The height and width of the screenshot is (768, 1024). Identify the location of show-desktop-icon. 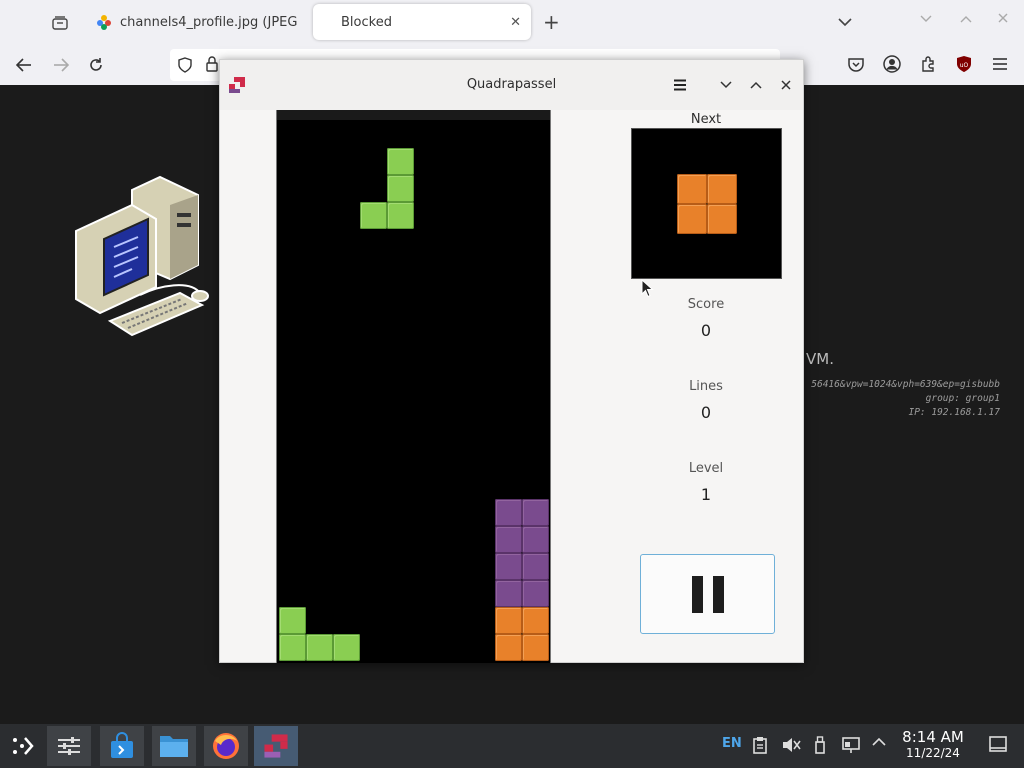
(998, 744).